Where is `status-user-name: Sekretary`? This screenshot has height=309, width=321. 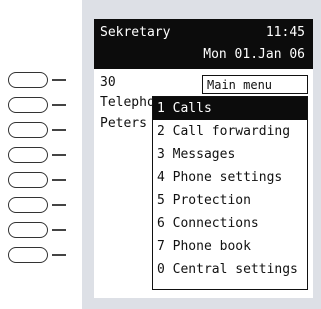
status-user-name: Sekretary is located at coordinates (135, 32).